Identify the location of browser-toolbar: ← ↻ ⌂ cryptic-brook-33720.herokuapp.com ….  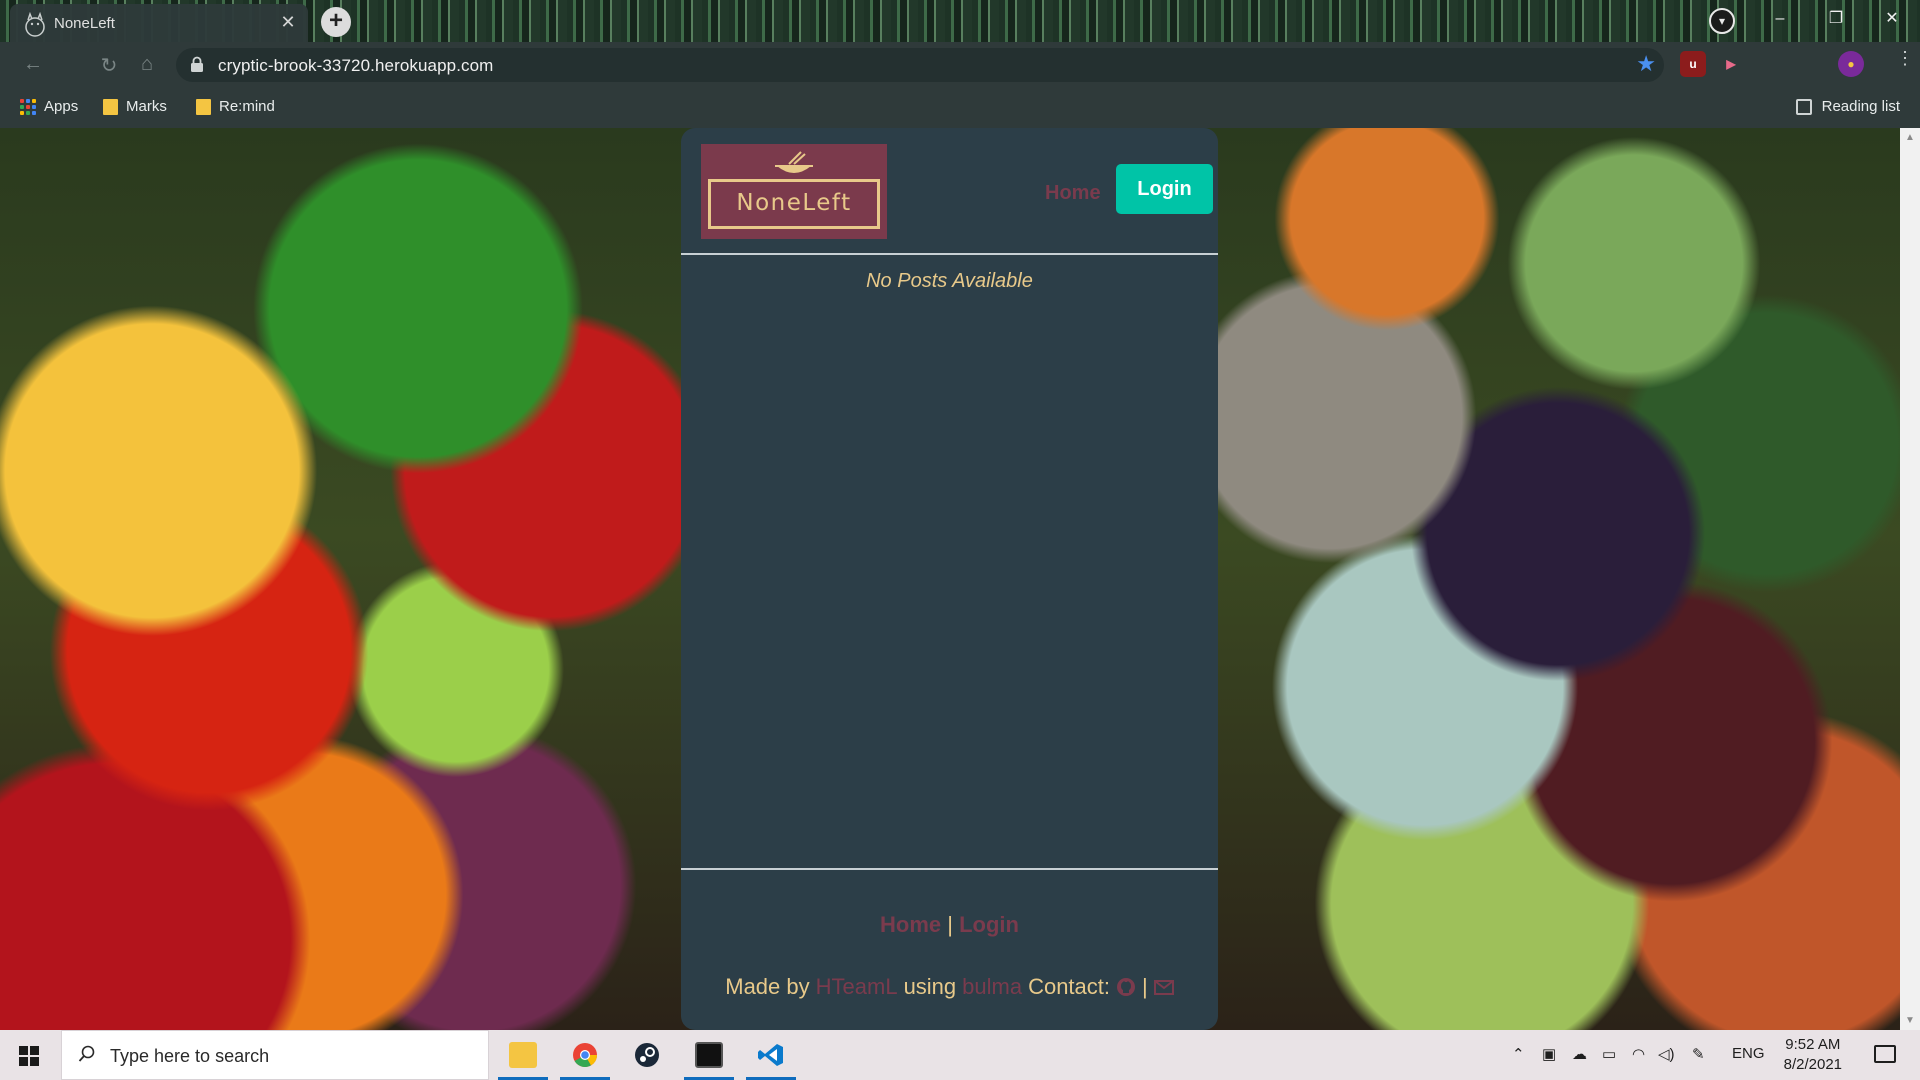
(960, 65).